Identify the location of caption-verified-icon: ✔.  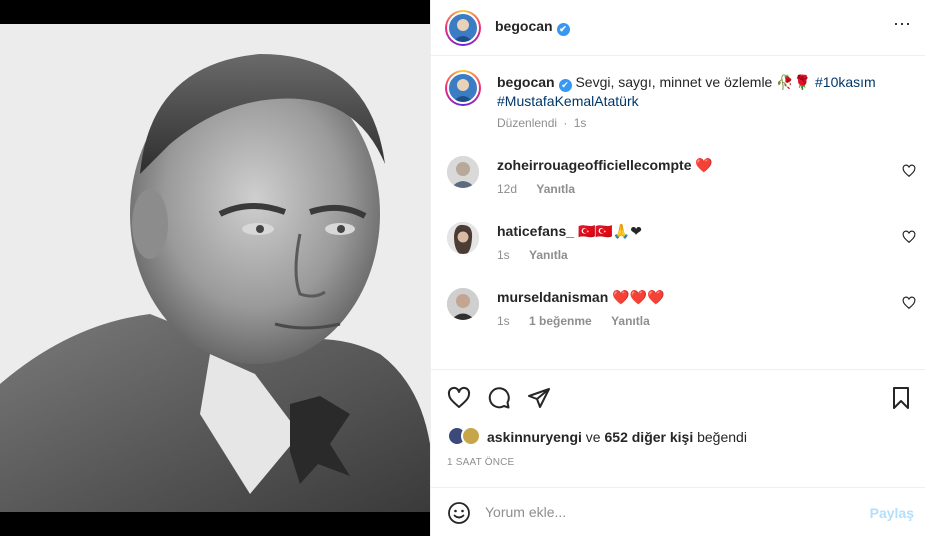
(565, 85).